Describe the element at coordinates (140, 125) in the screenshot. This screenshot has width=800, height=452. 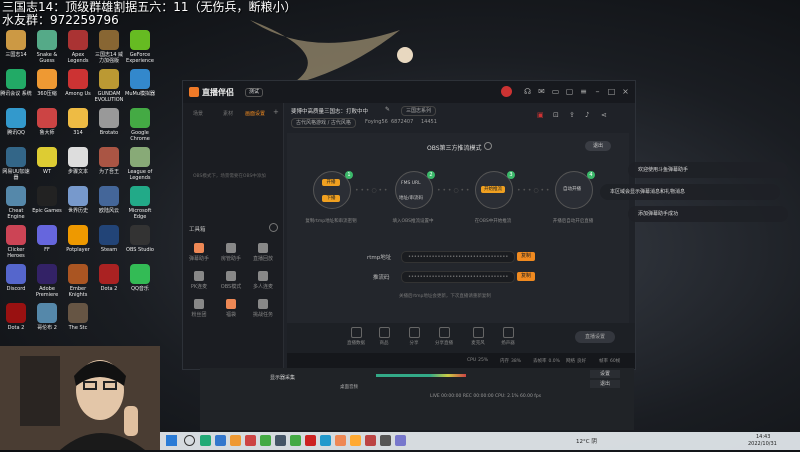
I see `desktop-icon: Google Chrome` at that location.